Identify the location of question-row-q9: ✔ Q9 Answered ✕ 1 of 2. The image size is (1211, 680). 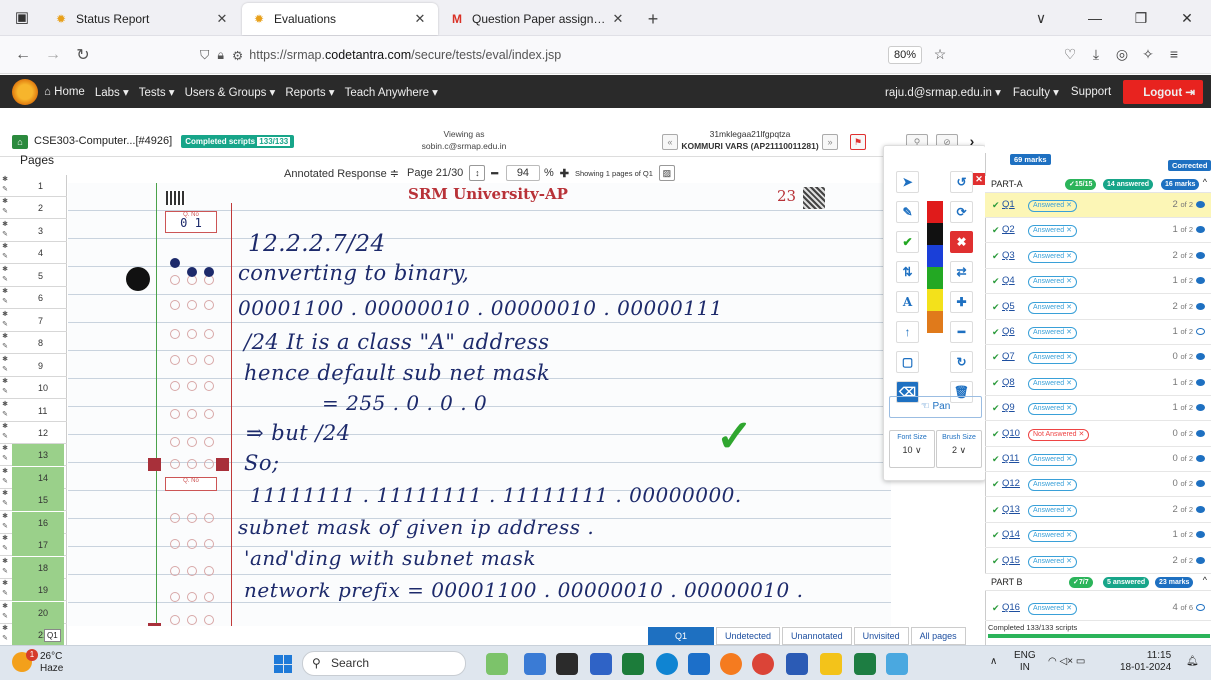
(1098, 409).